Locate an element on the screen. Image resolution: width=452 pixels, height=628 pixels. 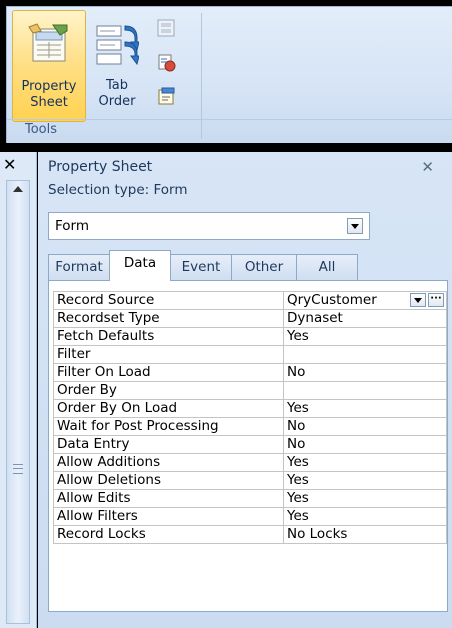
table-row: Allow Additions Yes is located at coordinates (250, 462).